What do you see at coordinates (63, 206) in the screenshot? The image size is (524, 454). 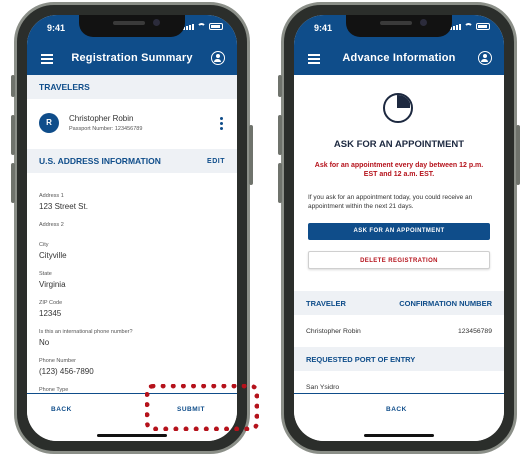 I see `field-value: 123 Street St.` at bounding box center [63, 206].